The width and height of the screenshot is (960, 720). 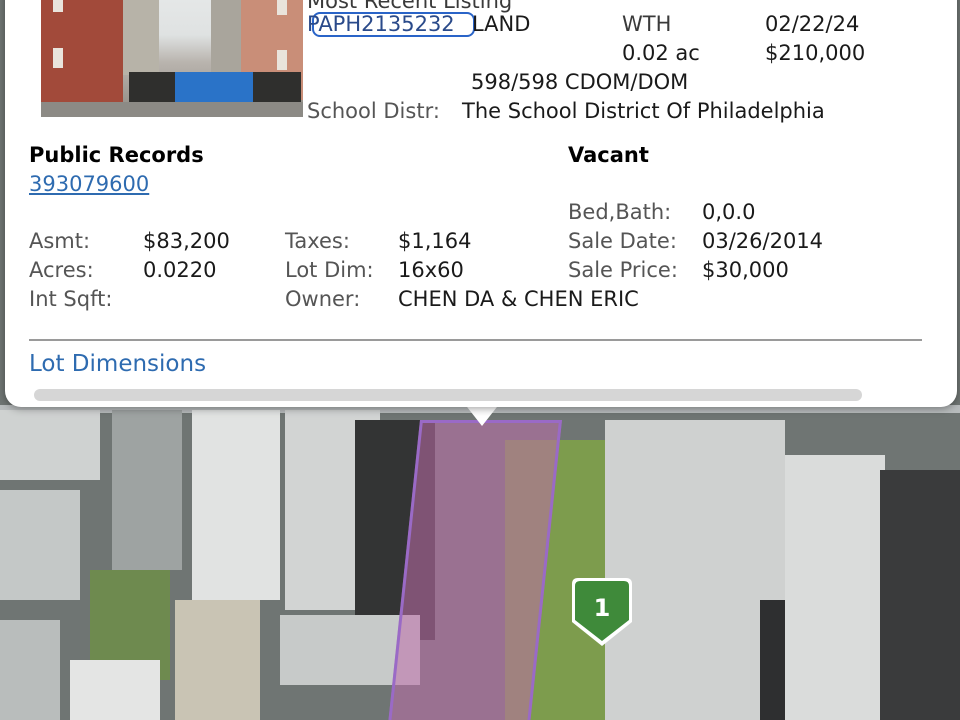 I want to click on public-records-title: Public Records, so click(x=116, y=155).